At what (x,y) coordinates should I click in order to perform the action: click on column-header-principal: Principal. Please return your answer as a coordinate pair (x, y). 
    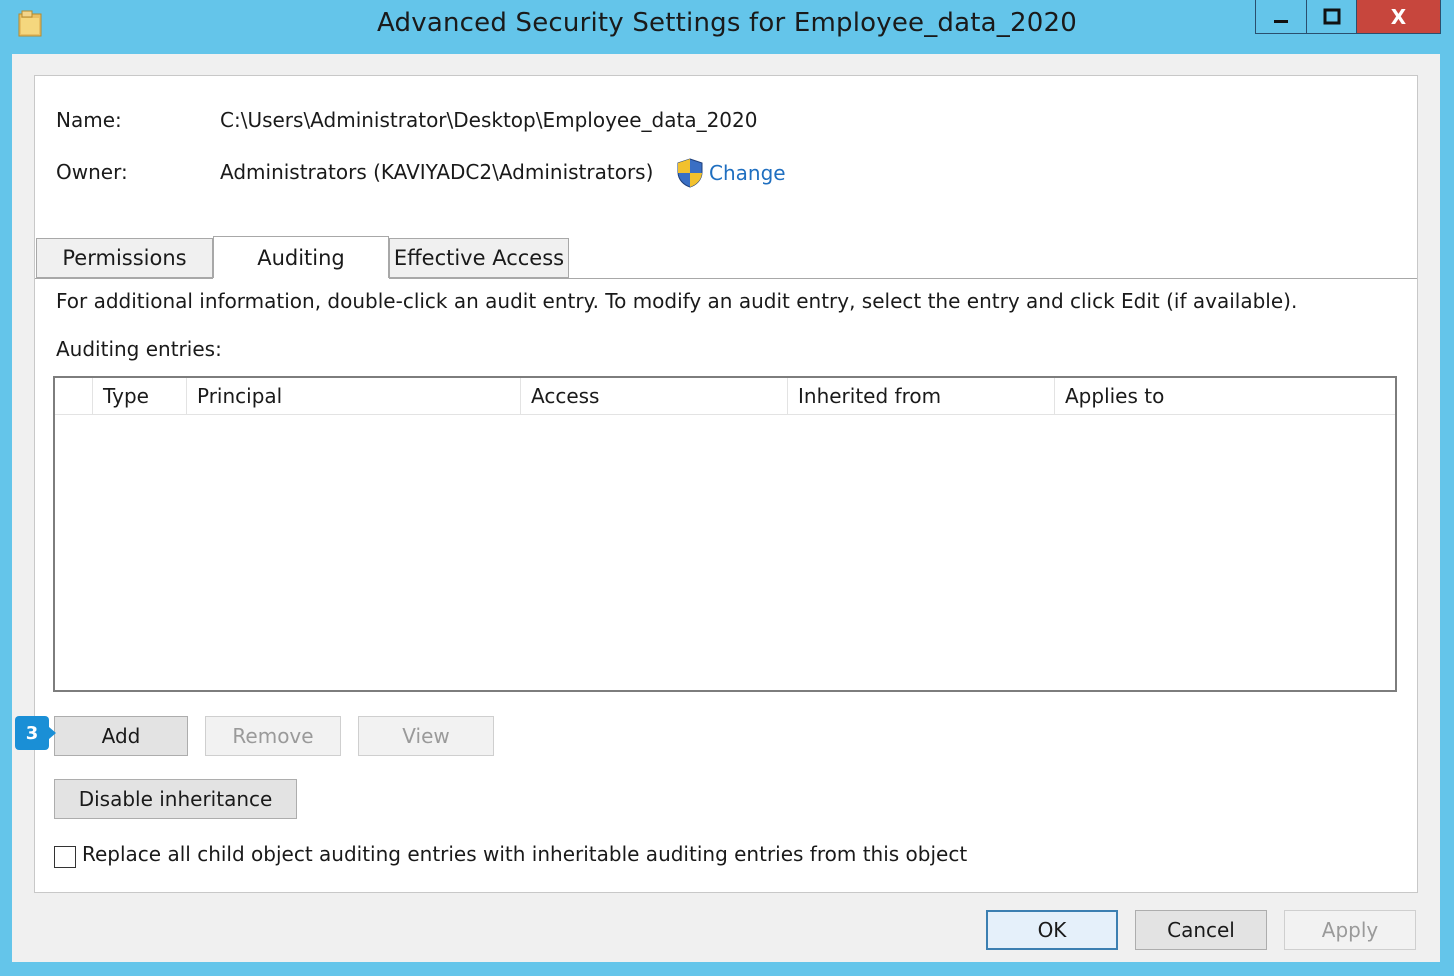
    Looking at the image, I should click on (354, 396).